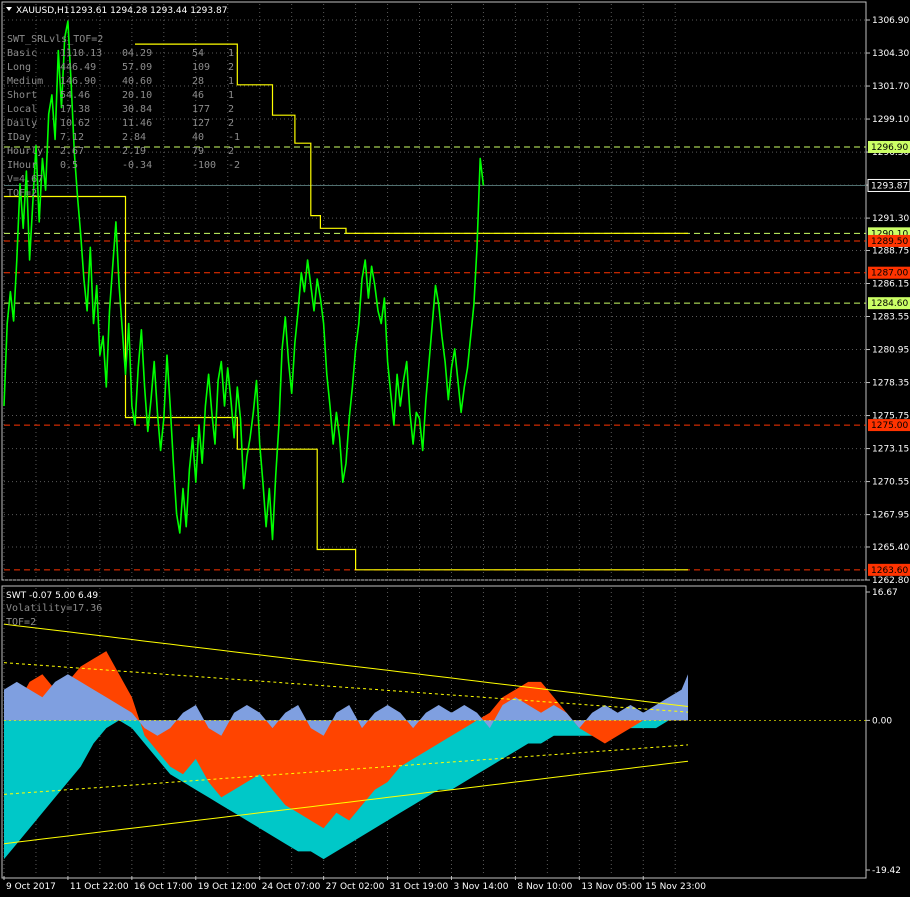 Image resolution: width=910 pixels, height=897 pixels. Describe the element at coordinates (78, 81) in the screenshot. I see `indicator-cell: 146.90` at that location.